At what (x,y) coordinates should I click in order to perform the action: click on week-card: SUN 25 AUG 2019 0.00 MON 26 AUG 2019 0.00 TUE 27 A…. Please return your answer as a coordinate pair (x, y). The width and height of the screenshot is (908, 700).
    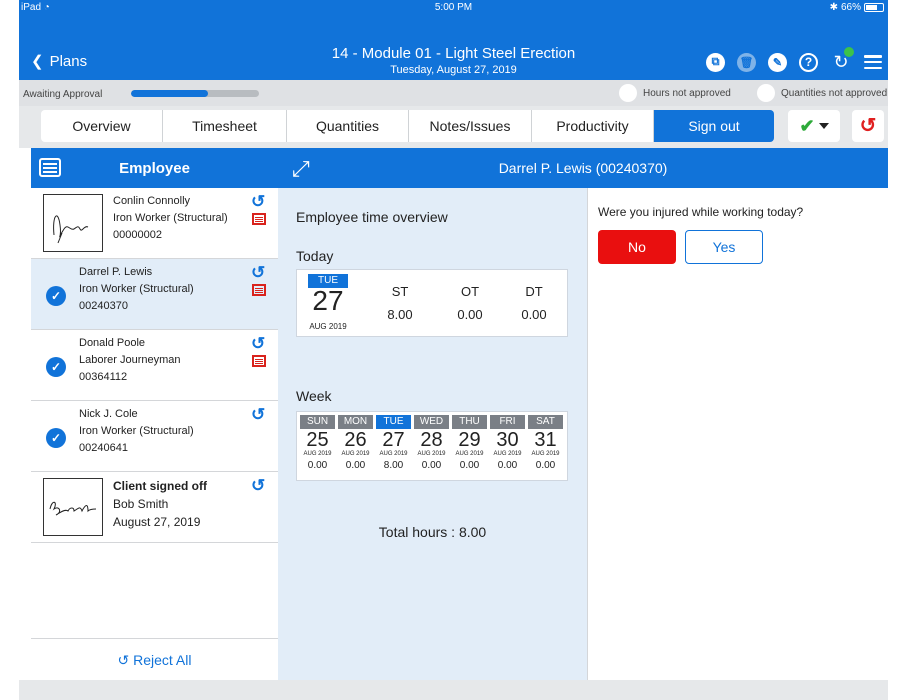
    Looking at the image, I should click on (432, 446).